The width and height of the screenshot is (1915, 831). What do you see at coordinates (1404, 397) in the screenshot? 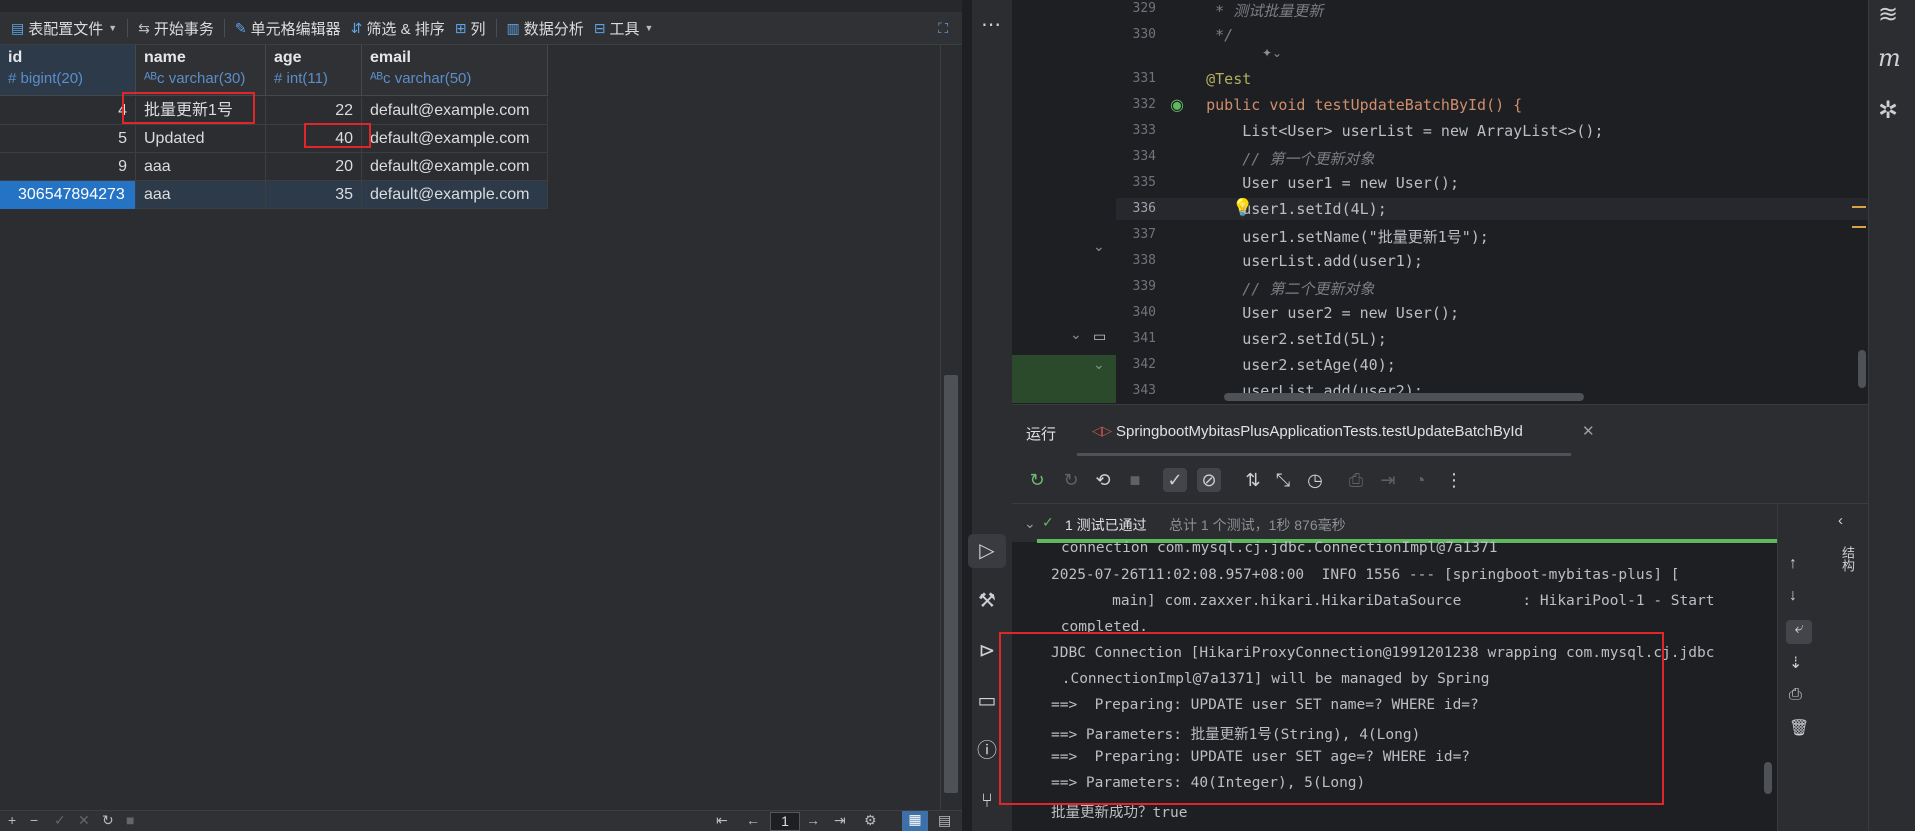
I see `editor-horizontal-scrollbar` at bounding box center [1404, 397].